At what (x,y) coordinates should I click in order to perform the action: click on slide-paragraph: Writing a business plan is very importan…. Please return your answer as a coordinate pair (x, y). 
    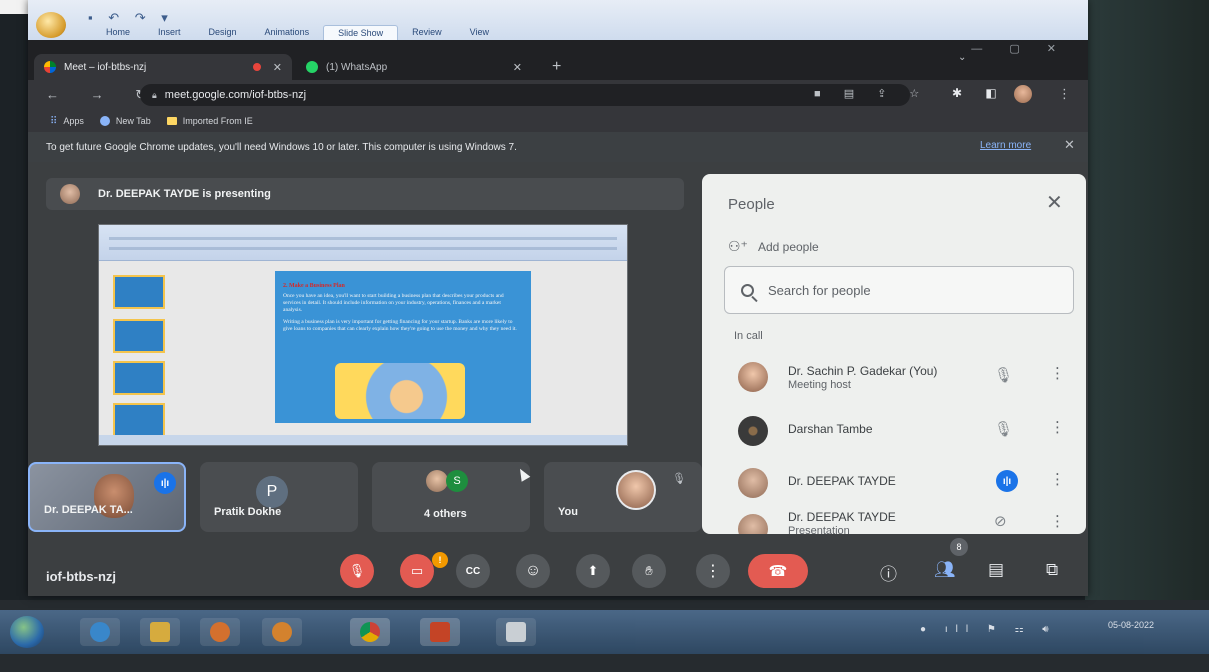
    Looking at the image, I should click on (400, 325).